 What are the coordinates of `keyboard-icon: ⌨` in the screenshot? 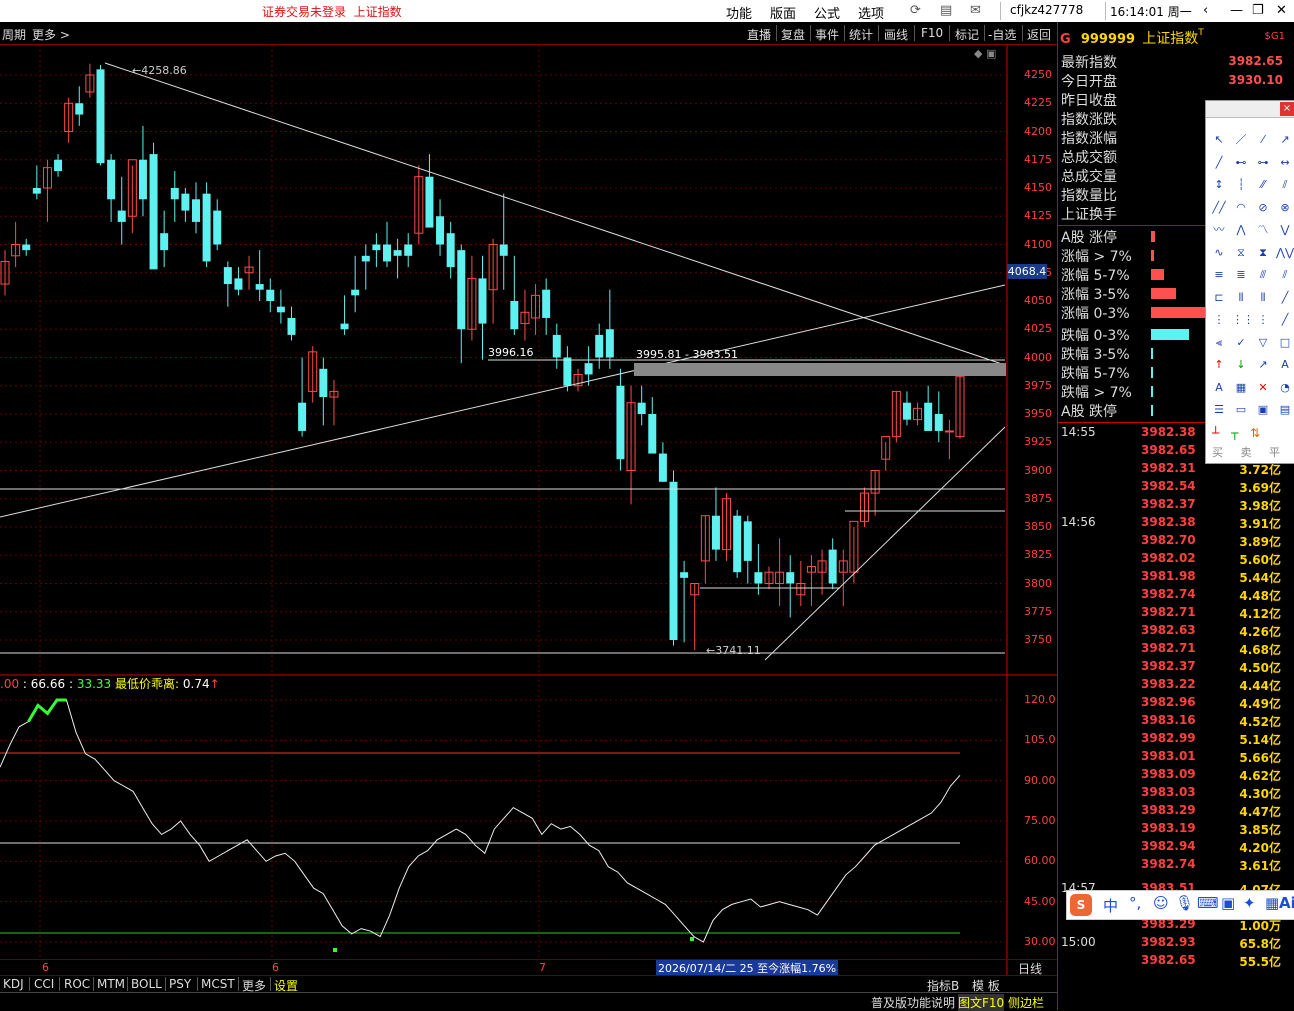 It's located at (1208, 903).